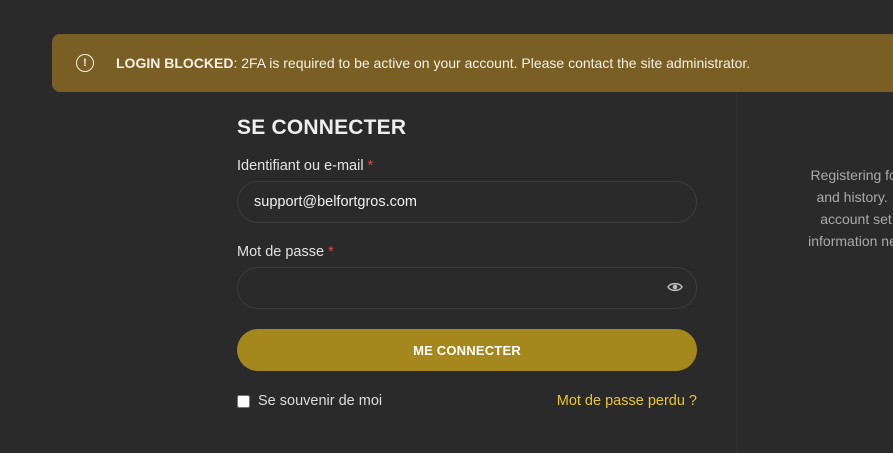 This screenshot has height=453, width=893. Describe the element at coordinates (467, 350) in the screenshot. I see `login-button: ME CONNECTER` at that location.